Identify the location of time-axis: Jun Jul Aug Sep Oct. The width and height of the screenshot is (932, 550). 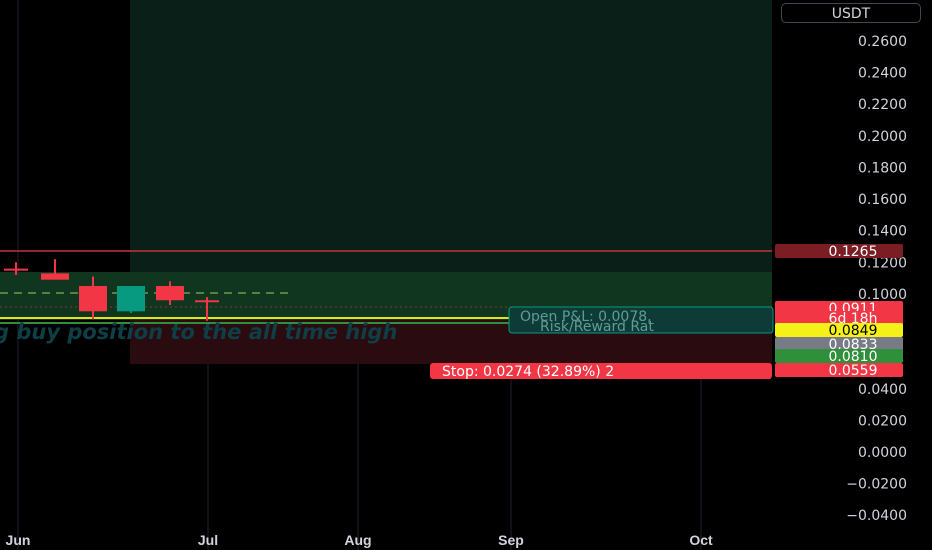
(359, 540).